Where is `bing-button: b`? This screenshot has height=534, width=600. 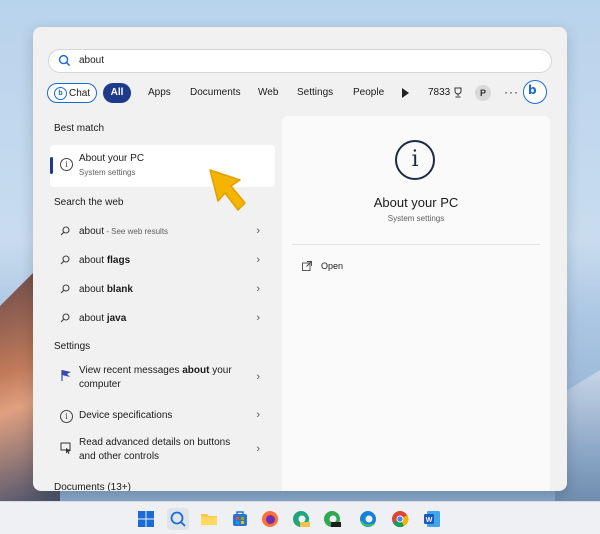 bing-button: b is located at coordinates (535, 92).